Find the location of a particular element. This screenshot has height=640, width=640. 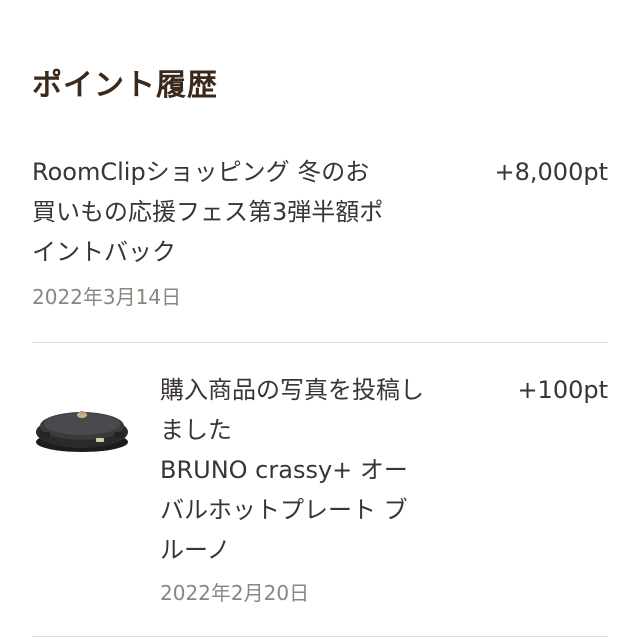

page-title: ポイント履歴 is located at coordinates (125, 85).